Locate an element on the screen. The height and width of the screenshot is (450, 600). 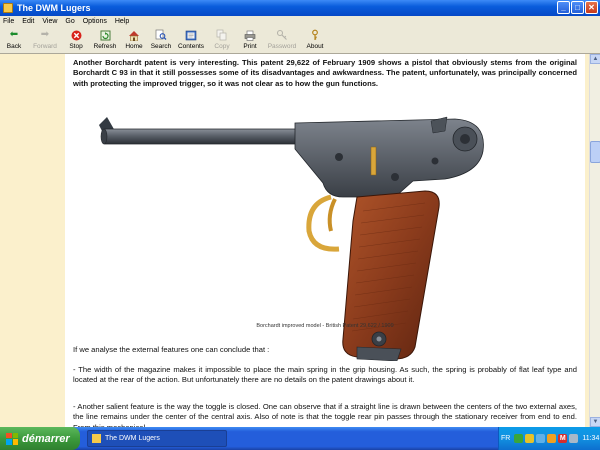
back-button: ⬅ Back is located at coordinates (14, 40).